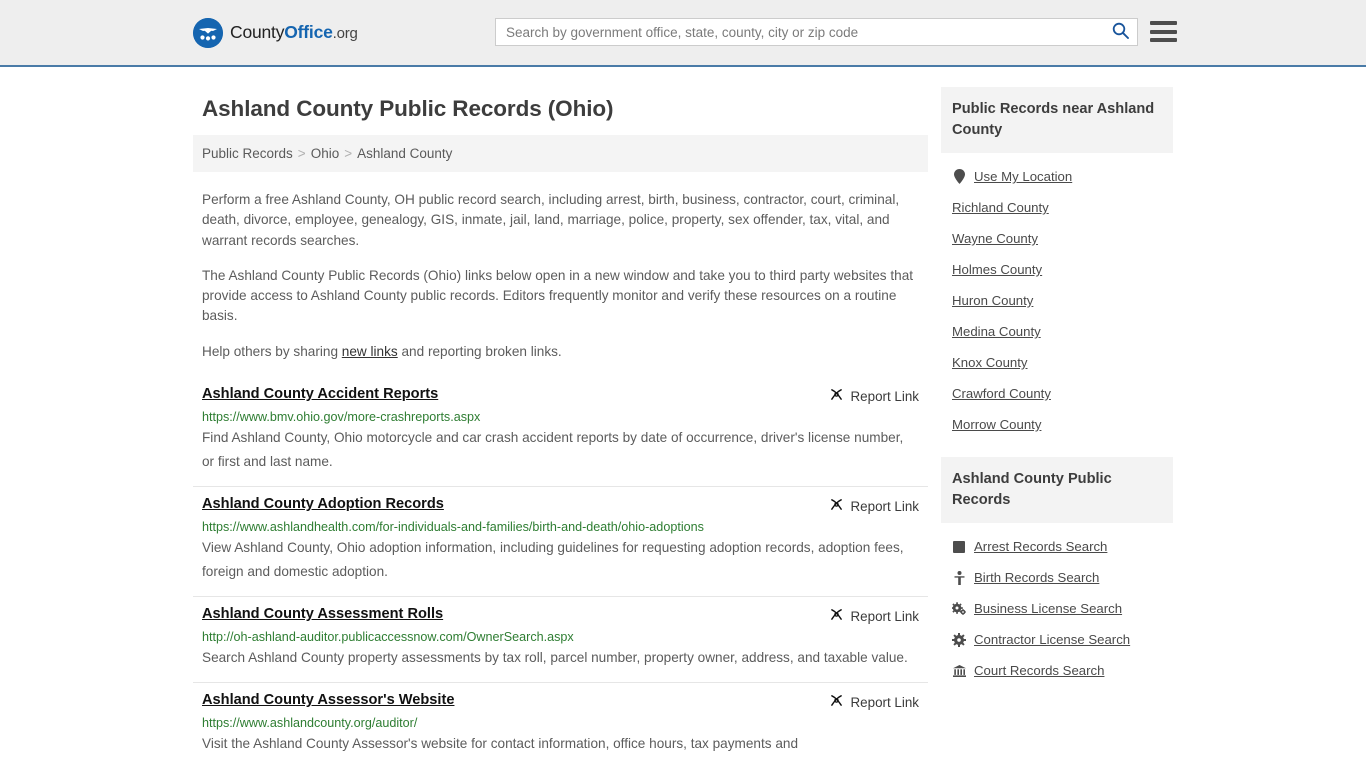  What do you see at coordinates (799, 32) in the screenshot?
I see `search-input` at bounding box center [799, 32].